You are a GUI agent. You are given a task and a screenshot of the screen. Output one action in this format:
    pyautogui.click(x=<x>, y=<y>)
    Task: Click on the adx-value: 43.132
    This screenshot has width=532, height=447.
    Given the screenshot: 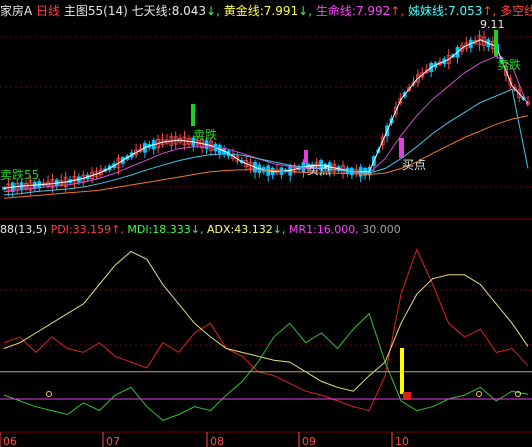 What is the action you would take?
    pyautogui.click(x=253, y=229)
    